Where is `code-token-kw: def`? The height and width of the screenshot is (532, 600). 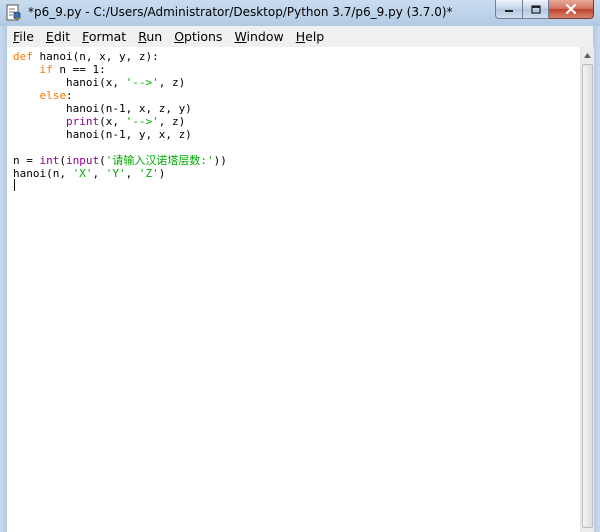 code-token-kw: def is located at coordinates (23, 56).